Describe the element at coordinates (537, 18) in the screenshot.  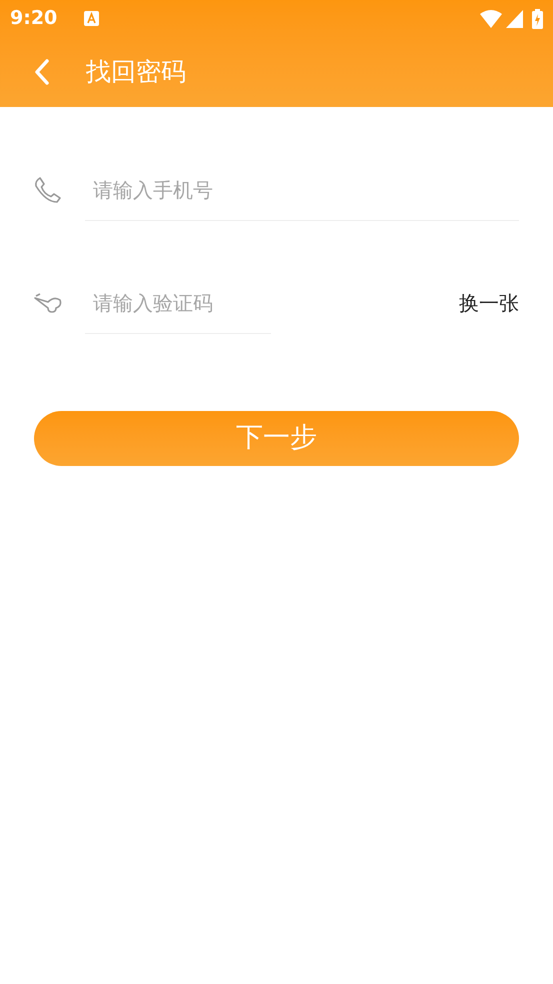
I see `battery-icon` at that location.